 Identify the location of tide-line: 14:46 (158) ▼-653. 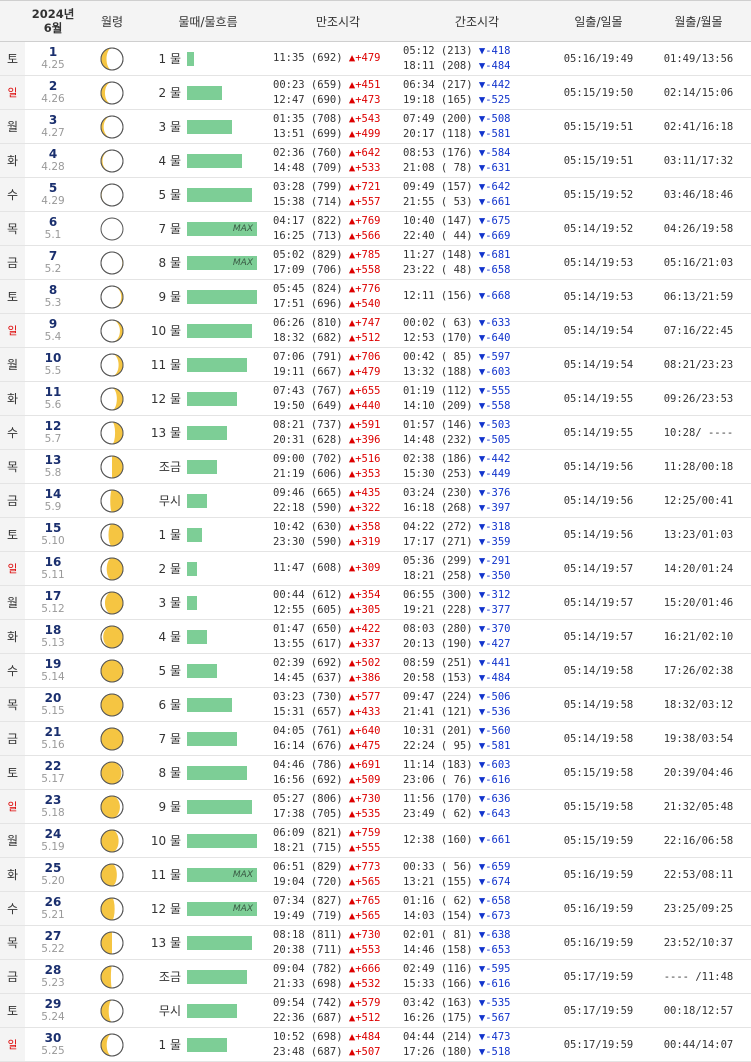
(477, 950).